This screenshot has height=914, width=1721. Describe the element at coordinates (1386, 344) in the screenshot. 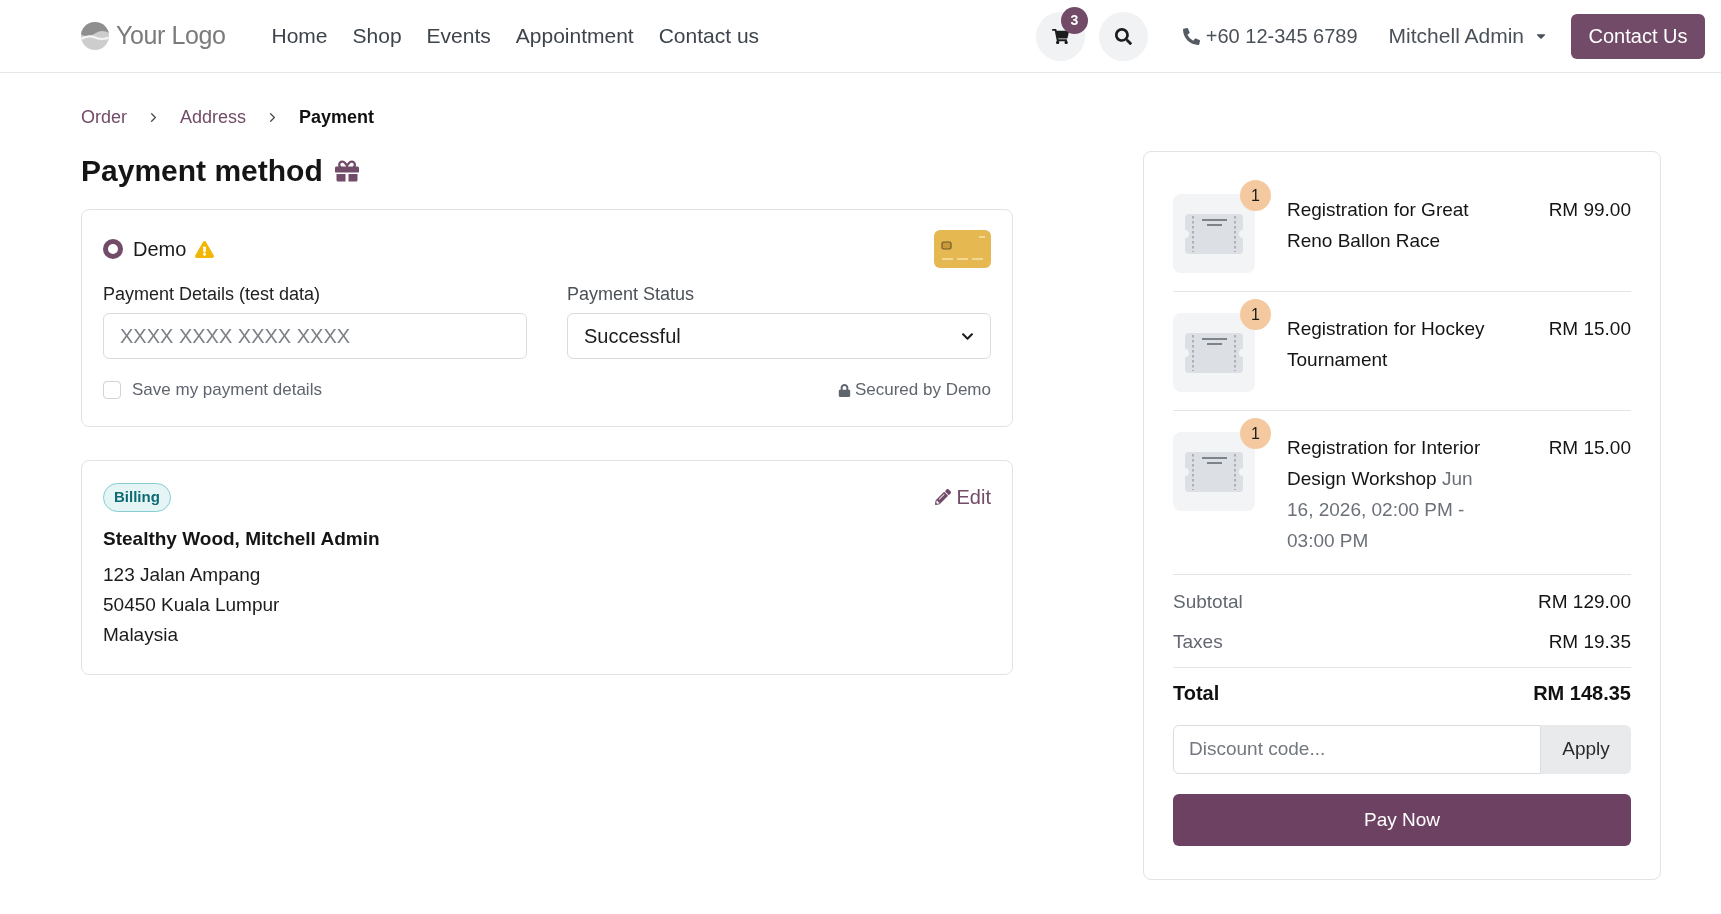

I see `item-title: Registration for Hockey Tournament` at that location.